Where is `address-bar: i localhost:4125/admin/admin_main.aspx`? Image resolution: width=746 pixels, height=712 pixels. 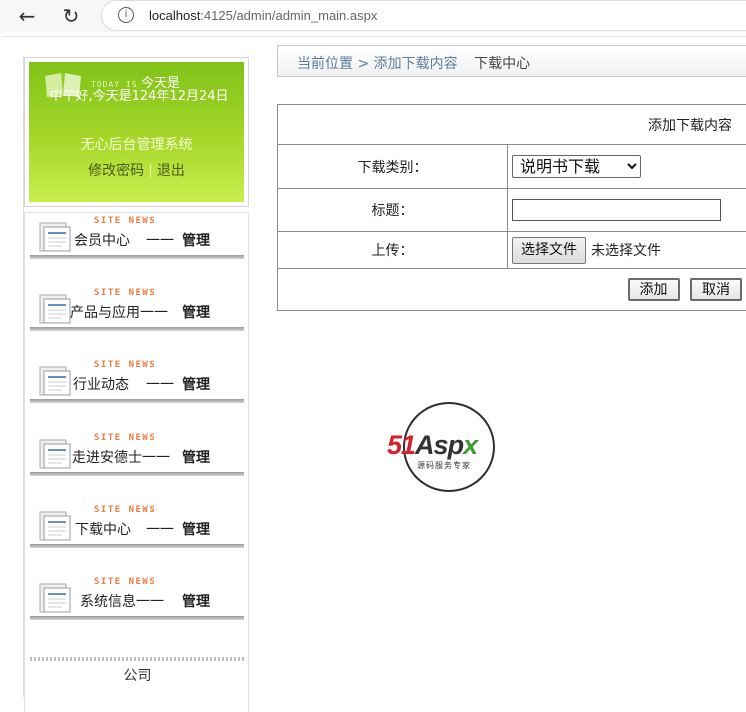
address-bar: i localhost:4125/admin/admin_main.aspx is located at coordinates (423, 15).